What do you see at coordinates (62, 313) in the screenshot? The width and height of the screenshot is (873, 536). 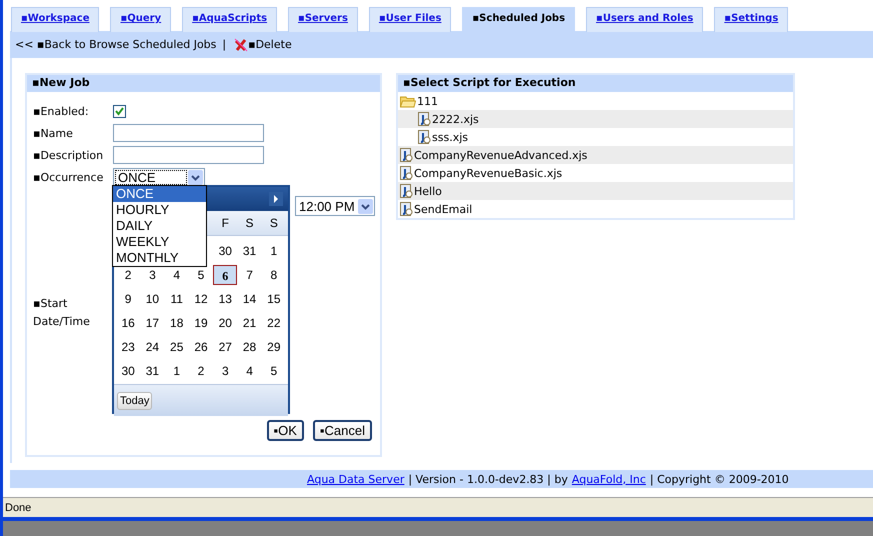 I see `field-label: ▪Start Date/Time` at bounding box center [62, 313].